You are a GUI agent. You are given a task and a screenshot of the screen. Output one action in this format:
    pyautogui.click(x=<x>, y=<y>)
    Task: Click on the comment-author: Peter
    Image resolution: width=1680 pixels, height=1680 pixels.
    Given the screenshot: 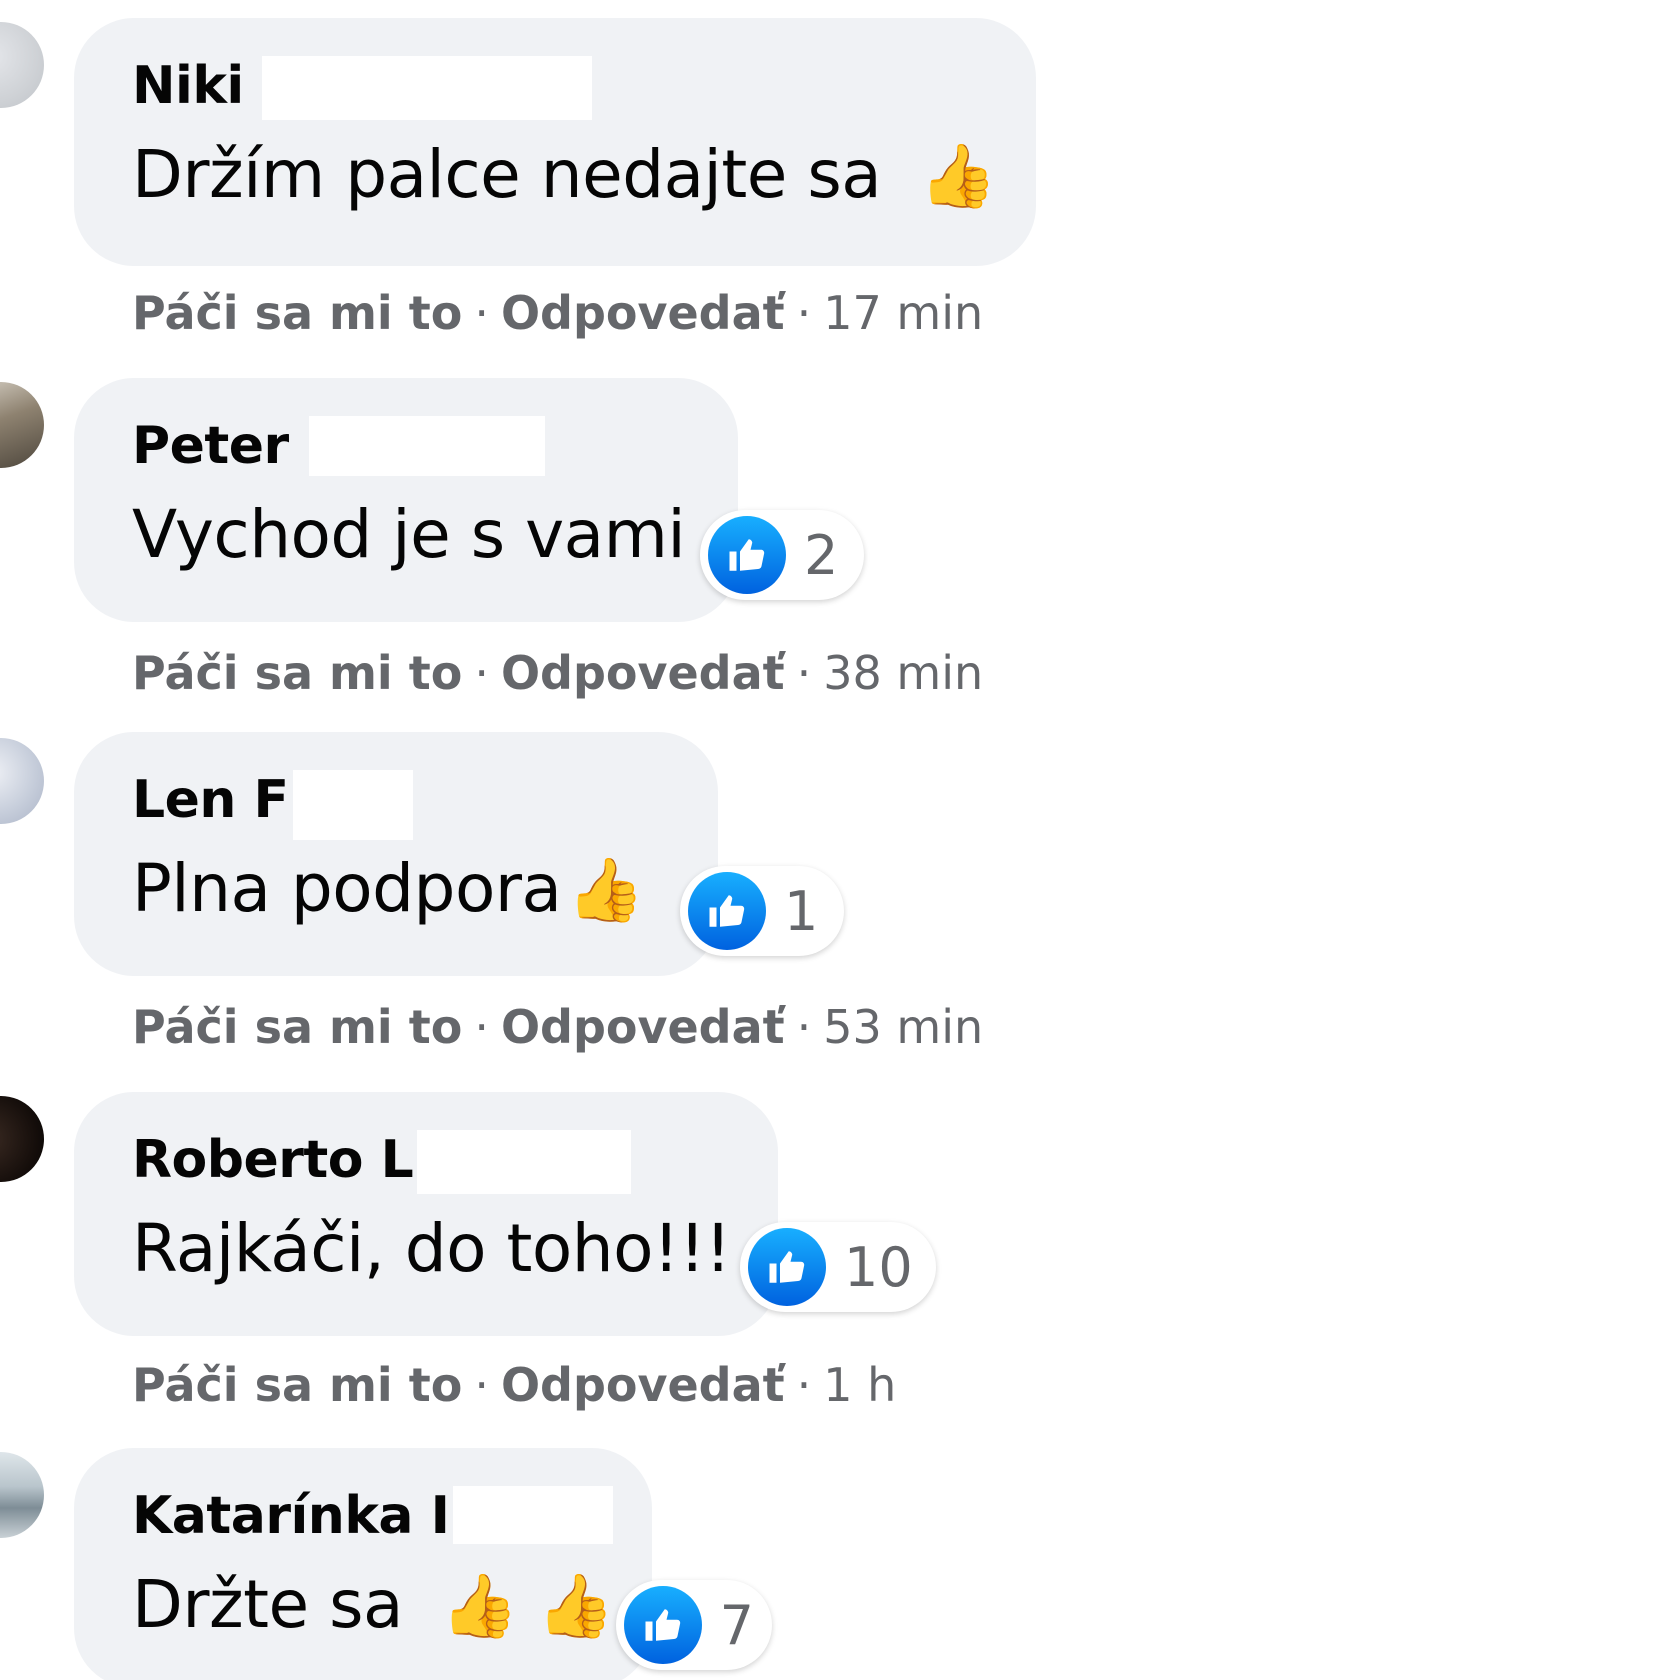 What is the action you would take?
    pyautogui.click(x=338, y=446)
    